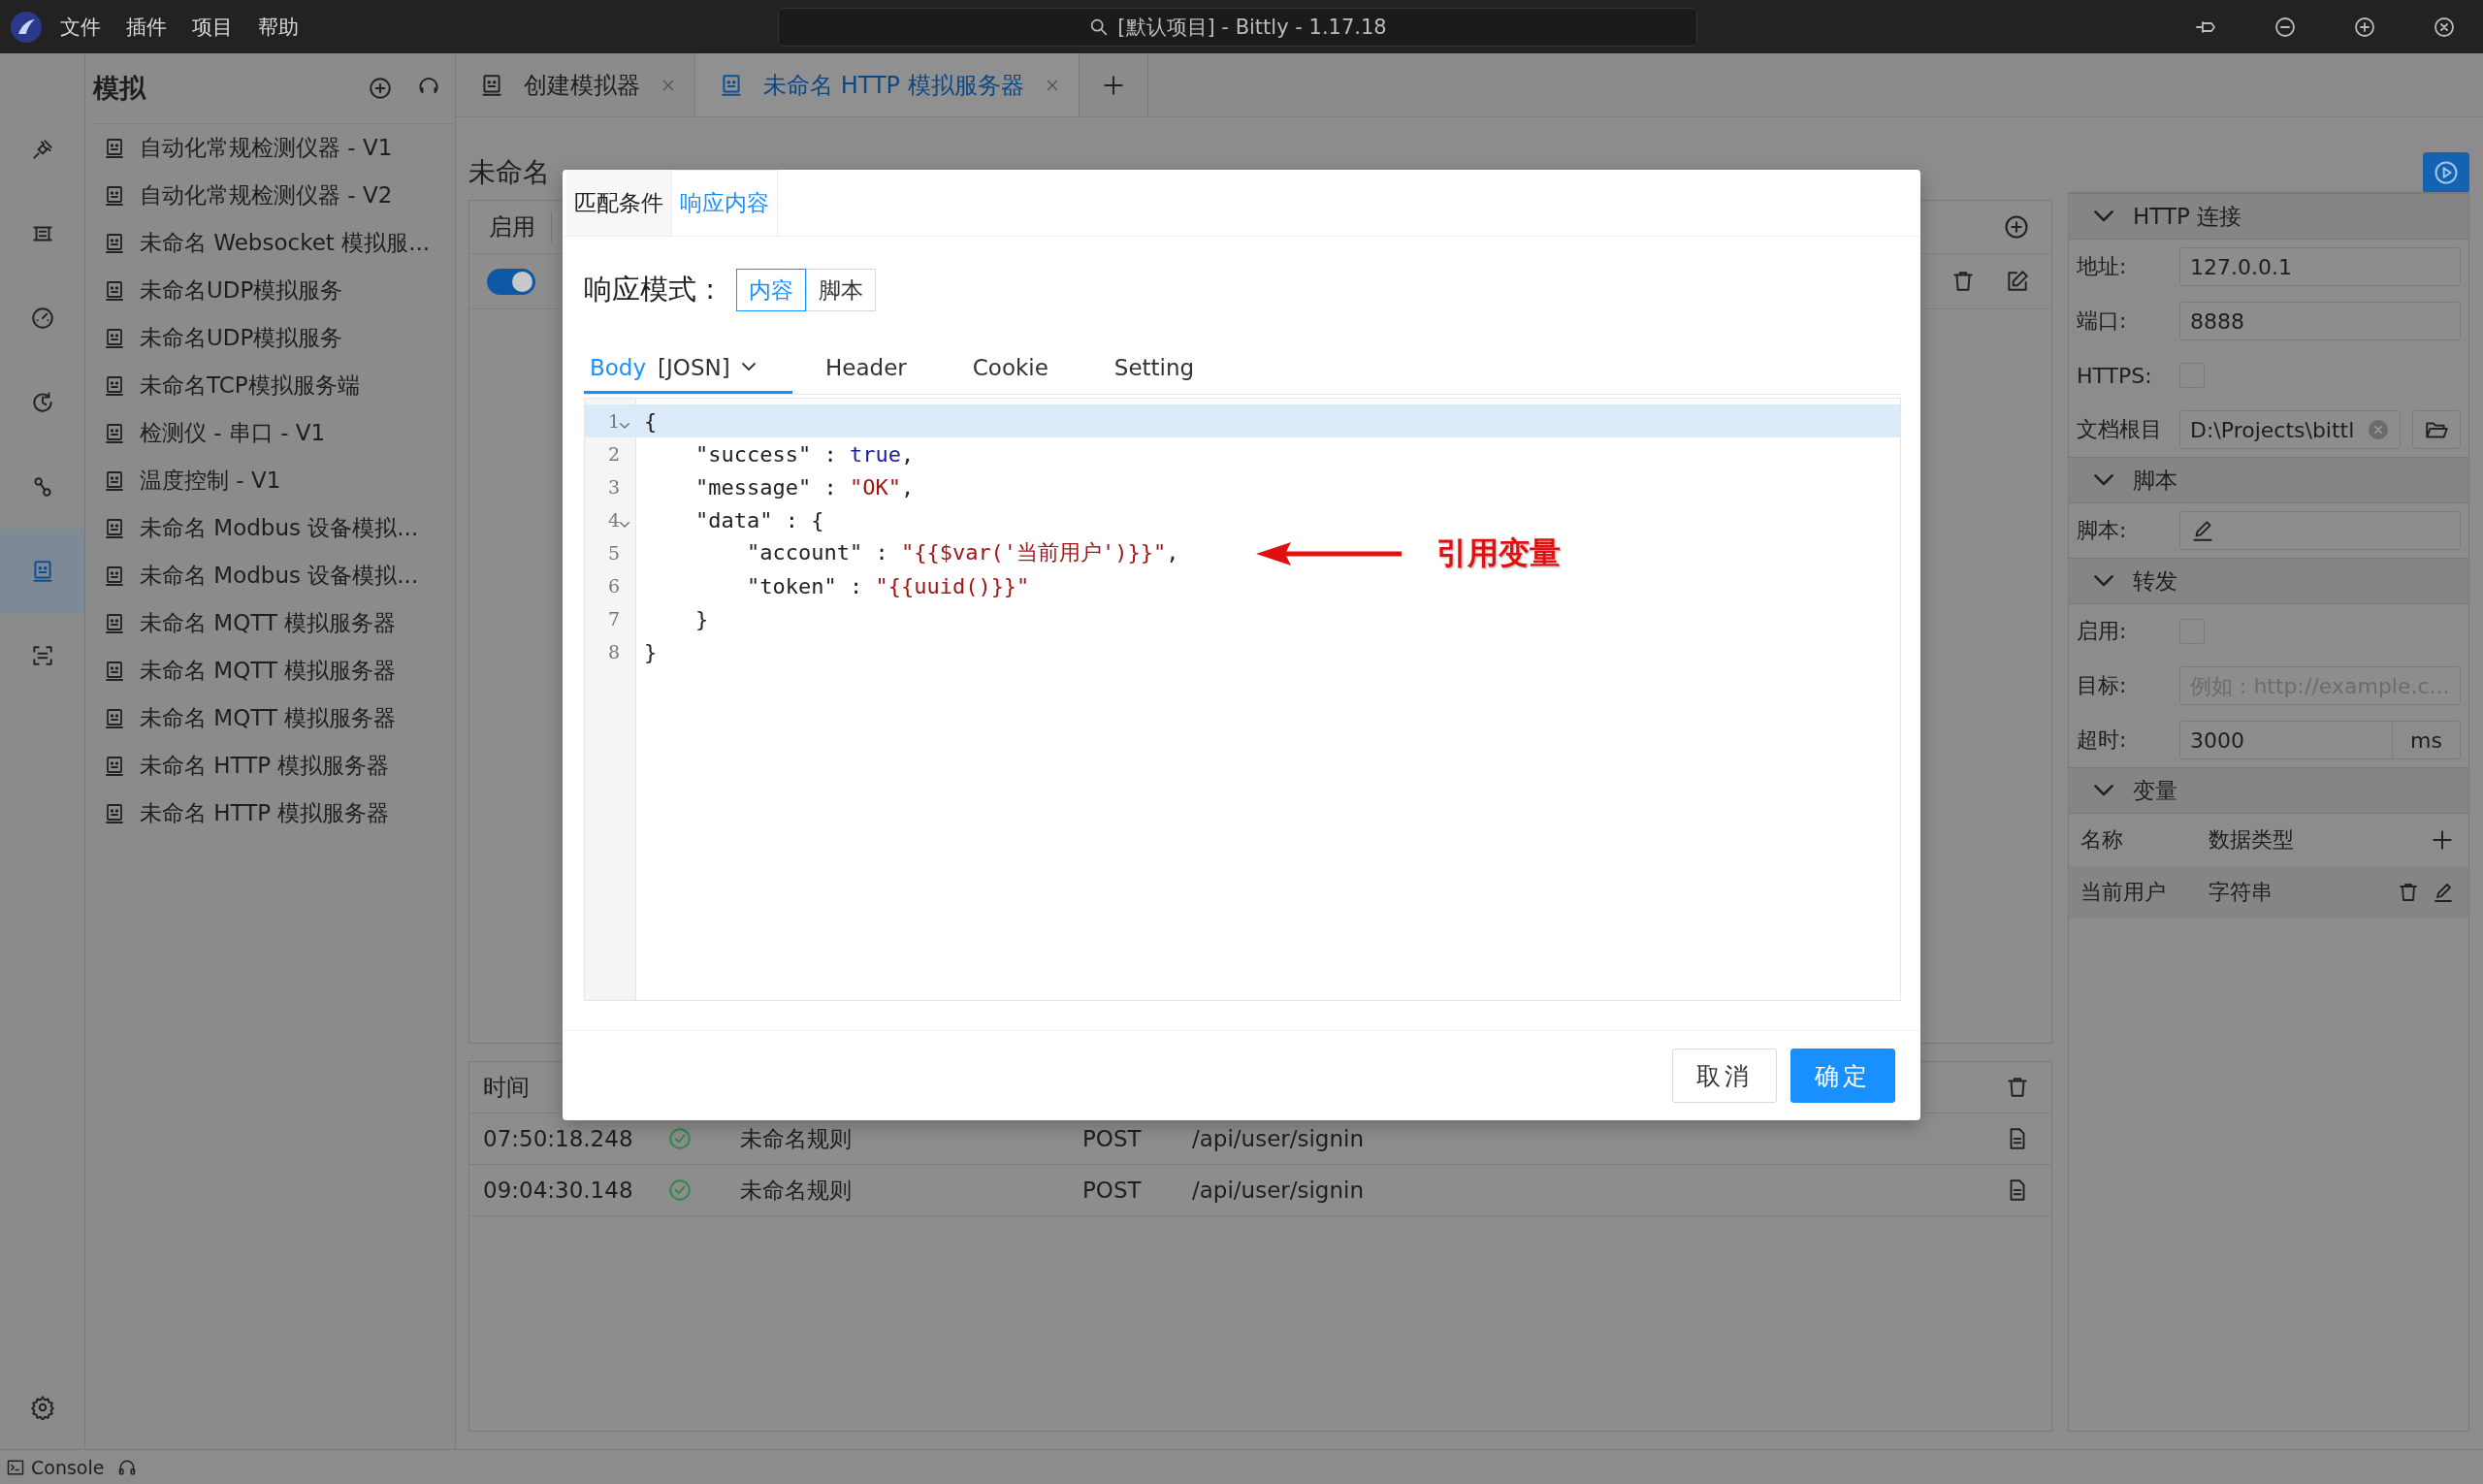 The width and height of the screenshot is (2483, 1484). What do you see at coordinates (380, 88) in the screenshot?
I see `add-button` at bounding box center [380, 88].